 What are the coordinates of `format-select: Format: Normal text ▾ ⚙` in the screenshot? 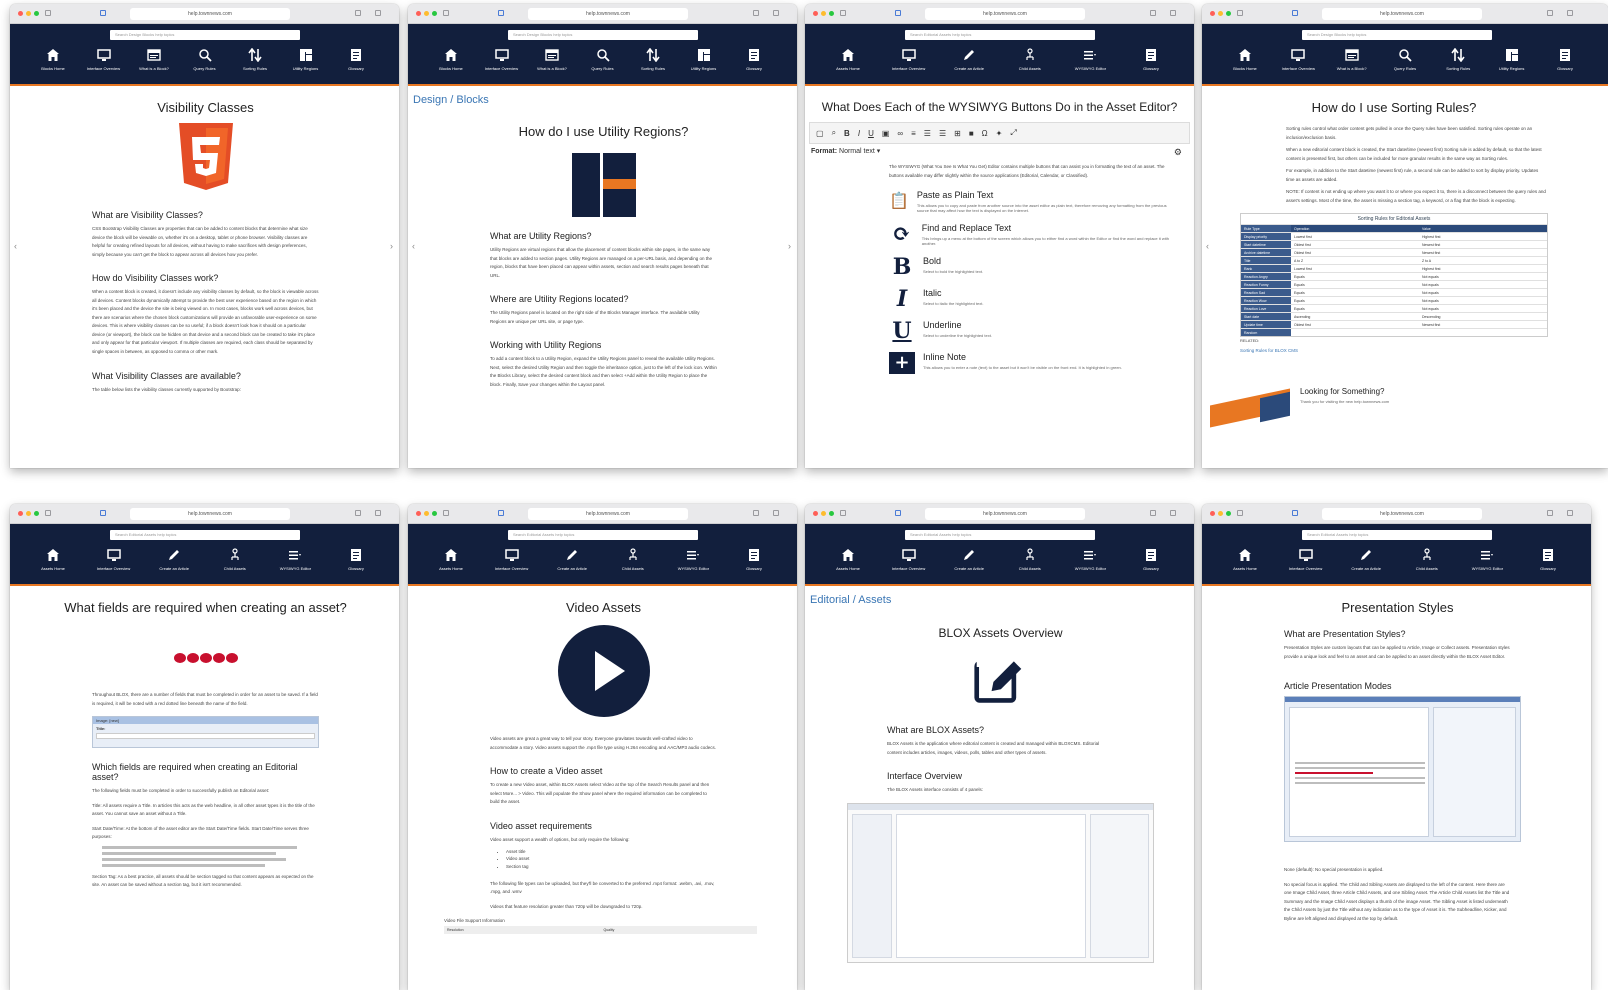 It's located at (999, 152).